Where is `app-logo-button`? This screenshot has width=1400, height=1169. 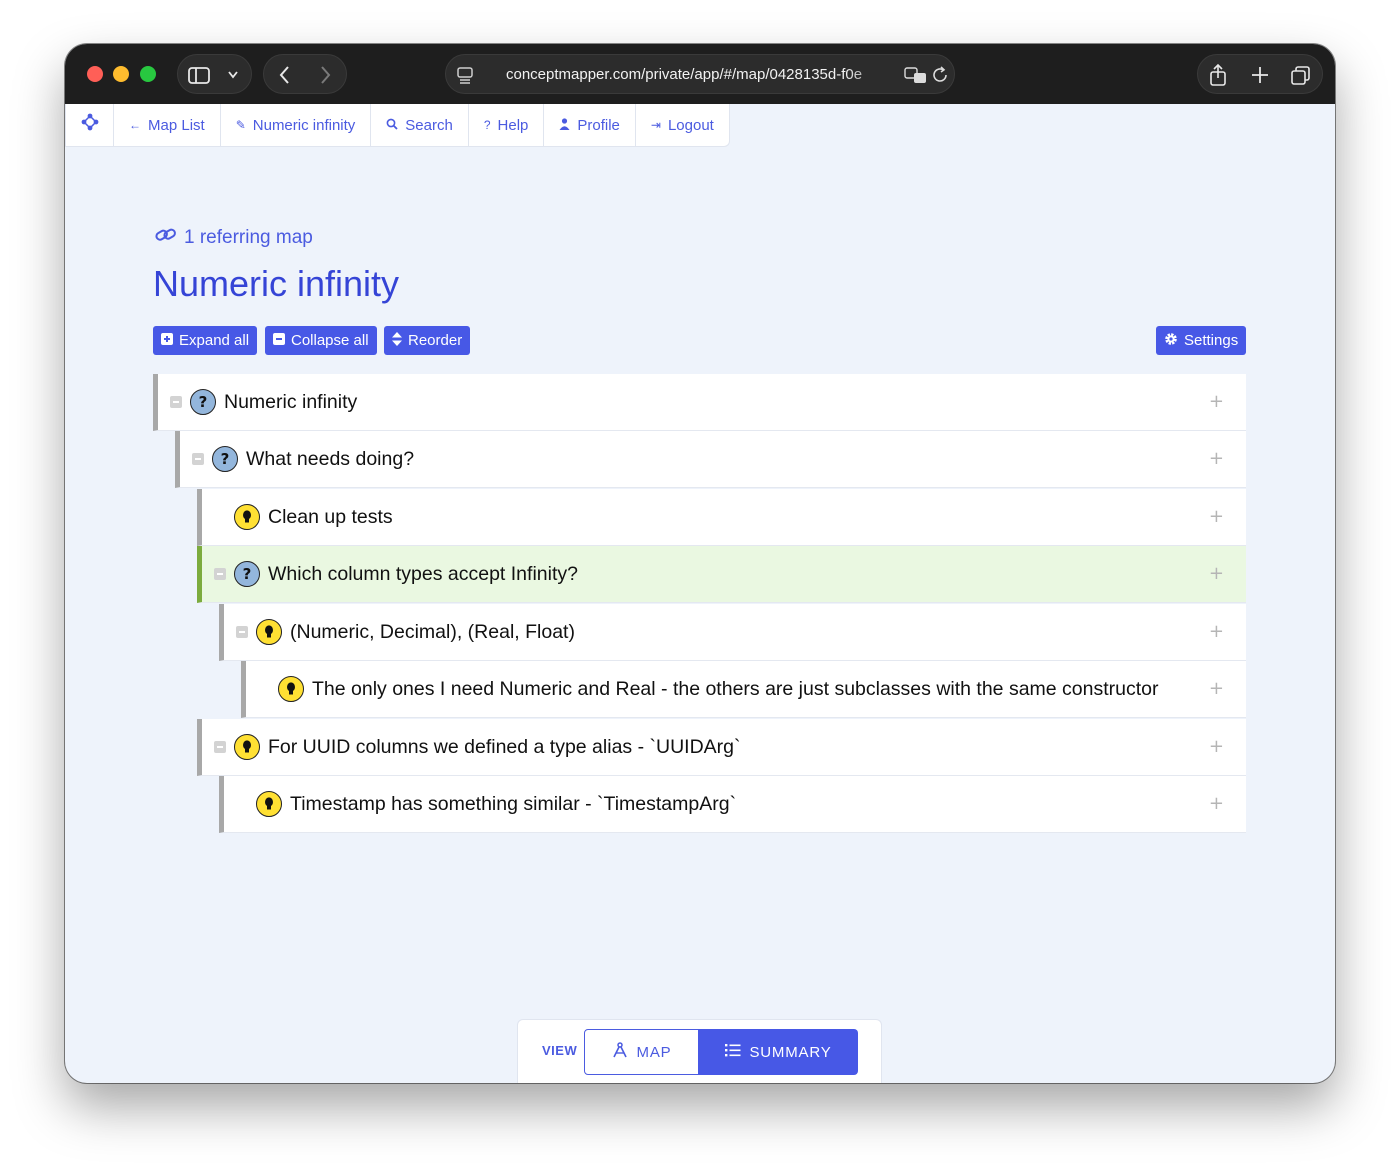
app-logo-button is located at coordinates (90, 125).